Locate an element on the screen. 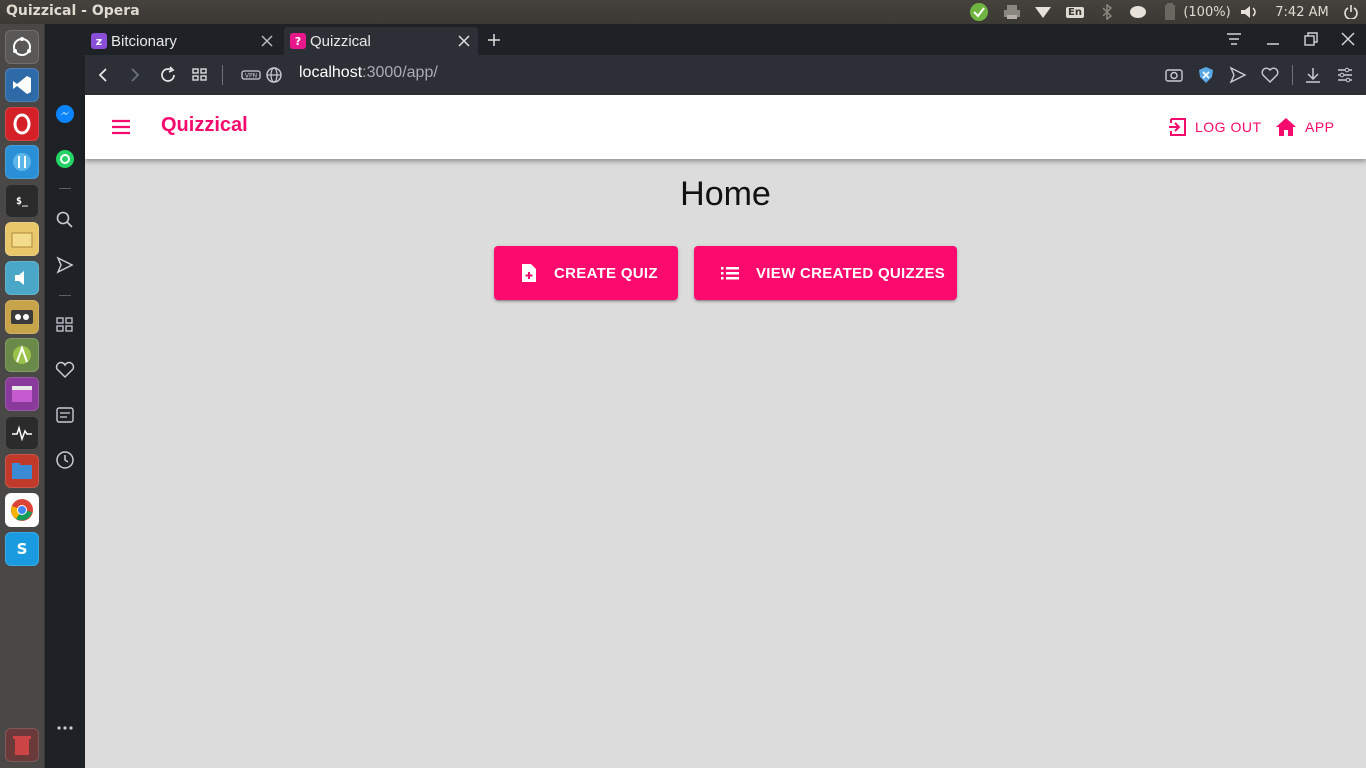 This screenshot has height=768, width=1366. more-icon is located at coordinates (65, 728).